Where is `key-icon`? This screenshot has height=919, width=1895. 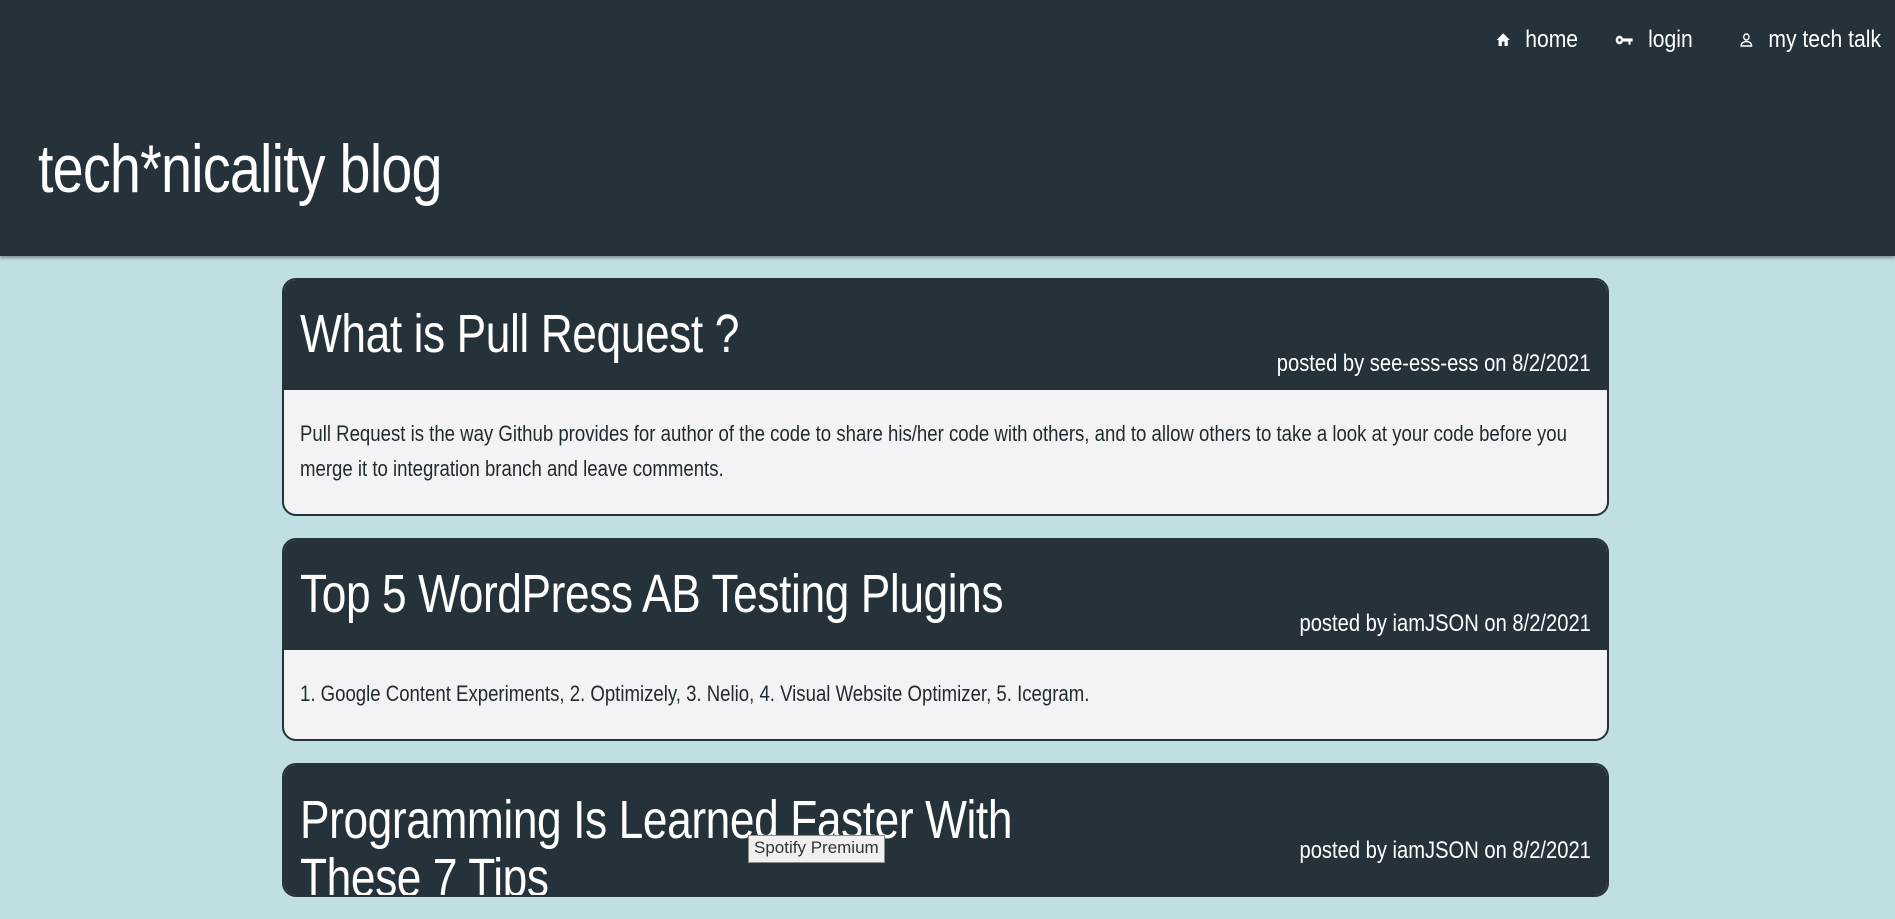 key-icon is located at coordinates (1624, 40).